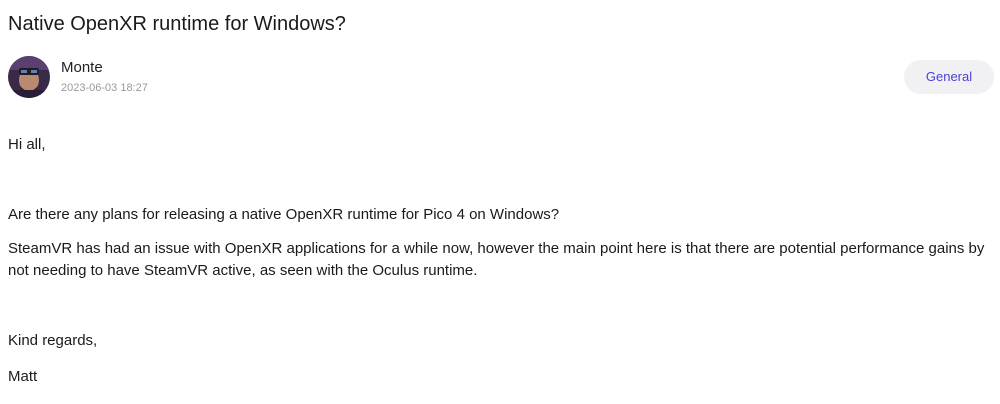 Image resolution: width=1000 pixels, height=404 pixels. I want to click on body-greeting: Hi all,, so click(27, 144).